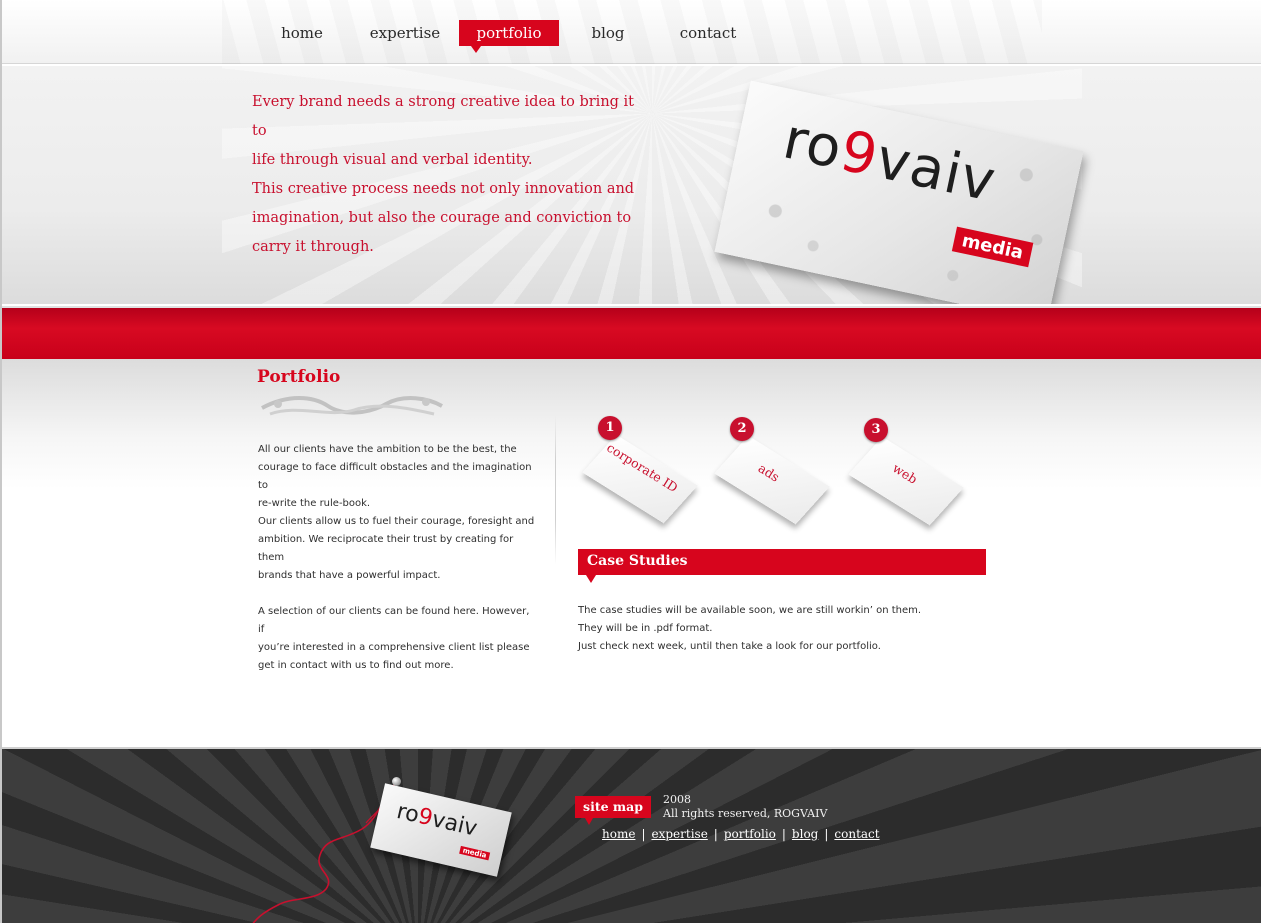 Image resolution: width=1261 pixels, height=923 pixels. Describe the element at coordinates (349, 575) in the screenshot. I see `intro-line: brands that have a powerful impact.` at that location.